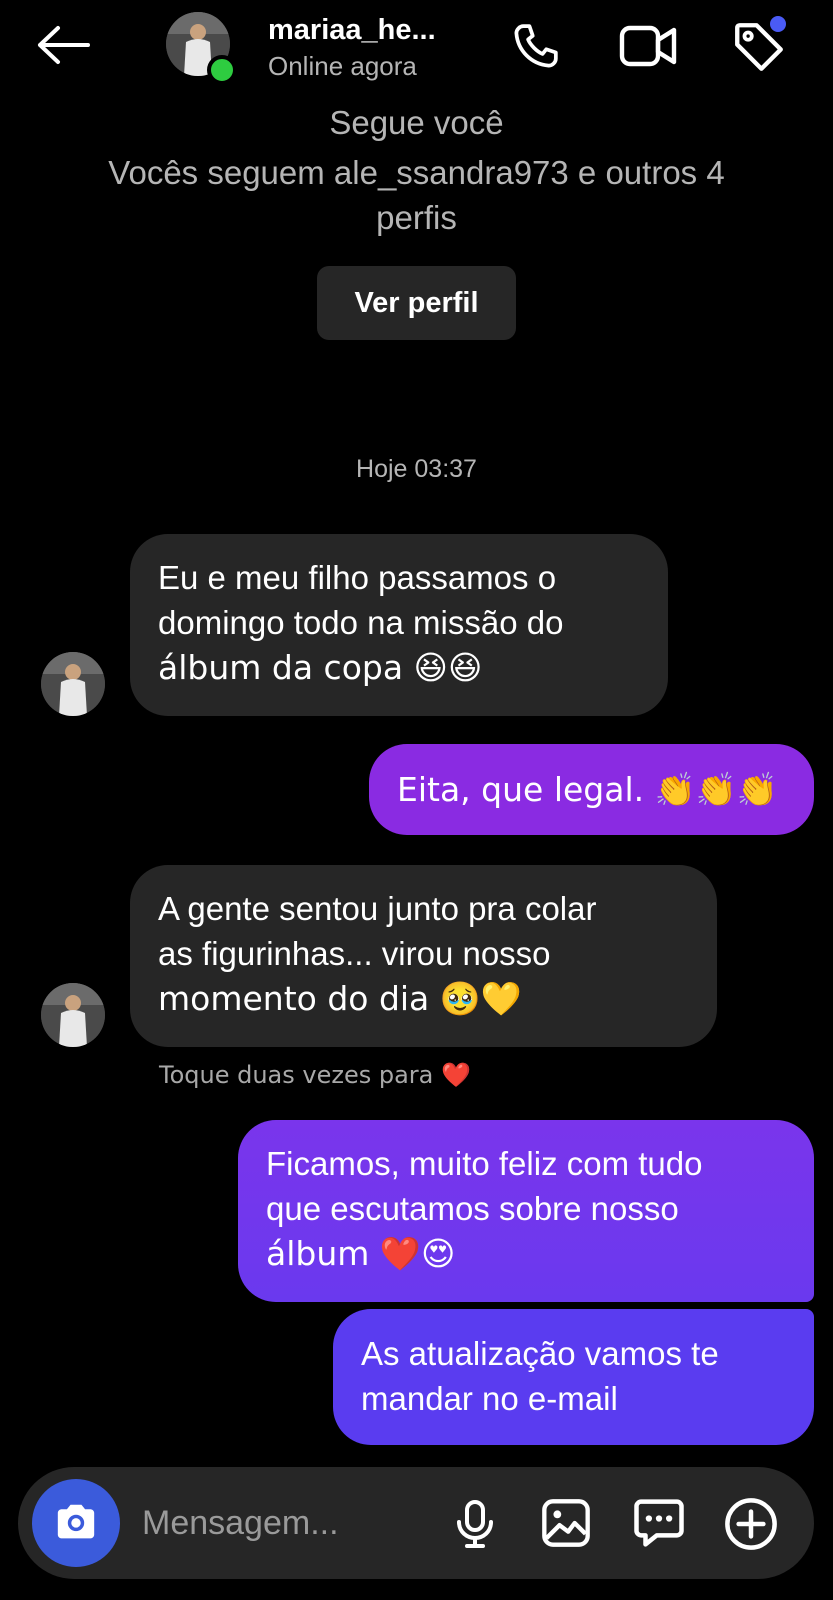 This screenshot has height=1600, width=833. I want to click on follows-you-text: Segue você, so click(416, 122).